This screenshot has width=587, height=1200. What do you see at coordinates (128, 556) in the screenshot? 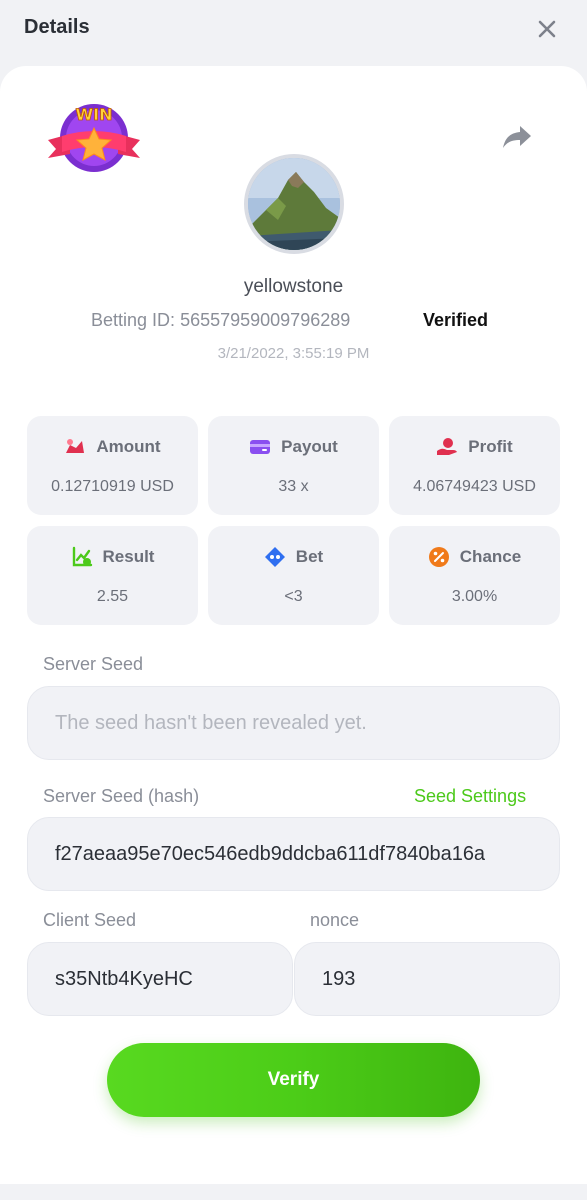
I see `stat-result-label: Result` at bounding box center [128, 556].